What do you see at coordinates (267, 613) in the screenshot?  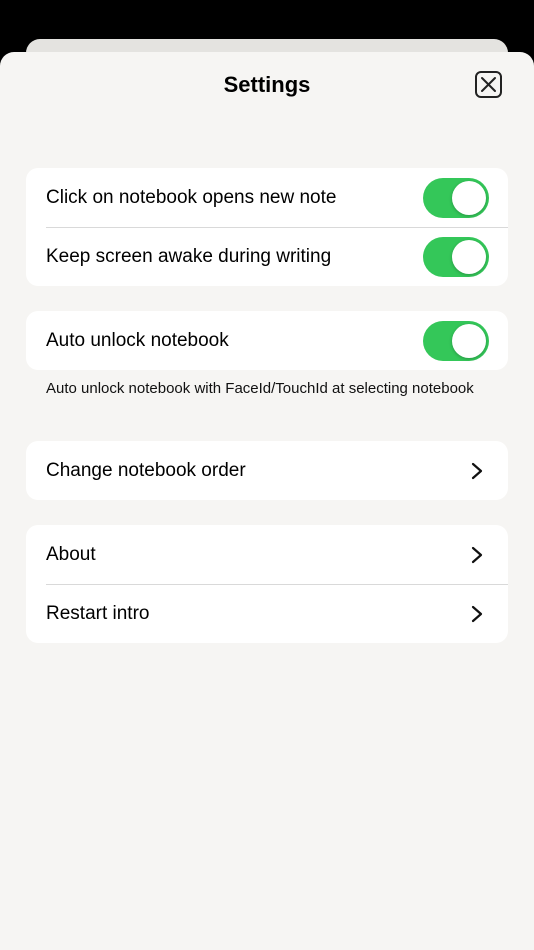 I see `restart-intro-row: Restart intro` at bounding box center [267, 613].